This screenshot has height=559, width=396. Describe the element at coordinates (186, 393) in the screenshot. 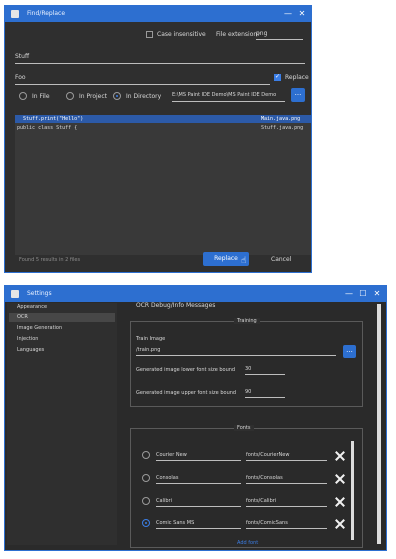

I see `upper-bound-label: Generated image upper font size bound` at that location.